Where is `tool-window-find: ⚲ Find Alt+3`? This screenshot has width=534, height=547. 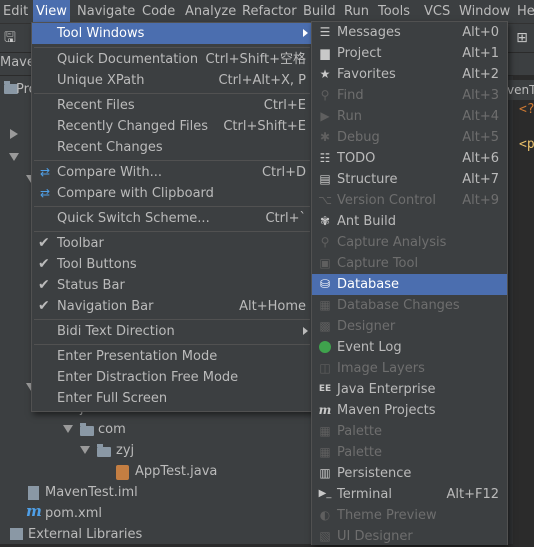 tool-window-find: ⚲ Find Alt+3 is located at coordinates (409, 95).